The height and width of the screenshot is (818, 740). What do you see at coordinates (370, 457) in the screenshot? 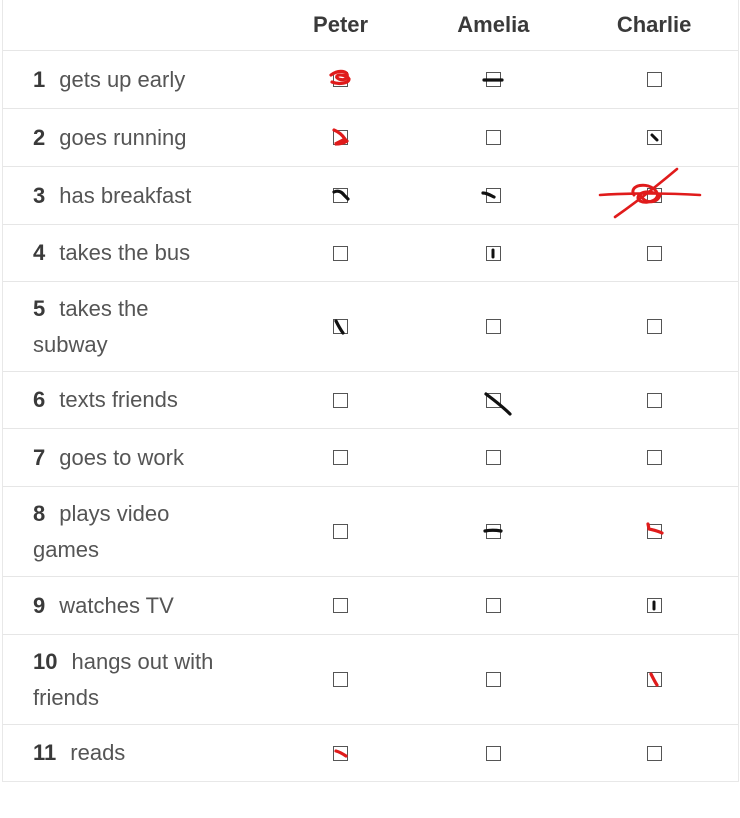
I see `table-row: 7 goes to work` at bounding box center [370, 457].